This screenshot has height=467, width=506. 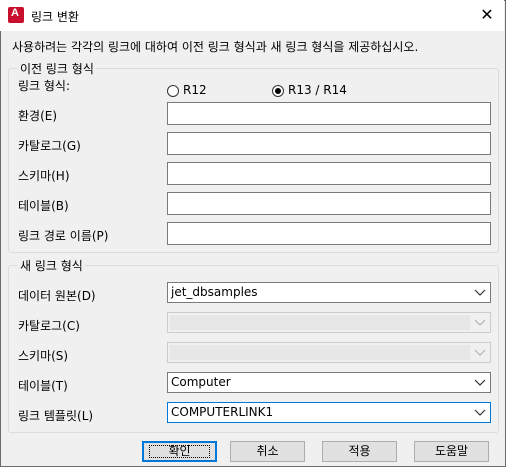 What do you see at coordinates (329, 113) in the screenshot?
I see `environment-input` at bounding box center [329, 113].